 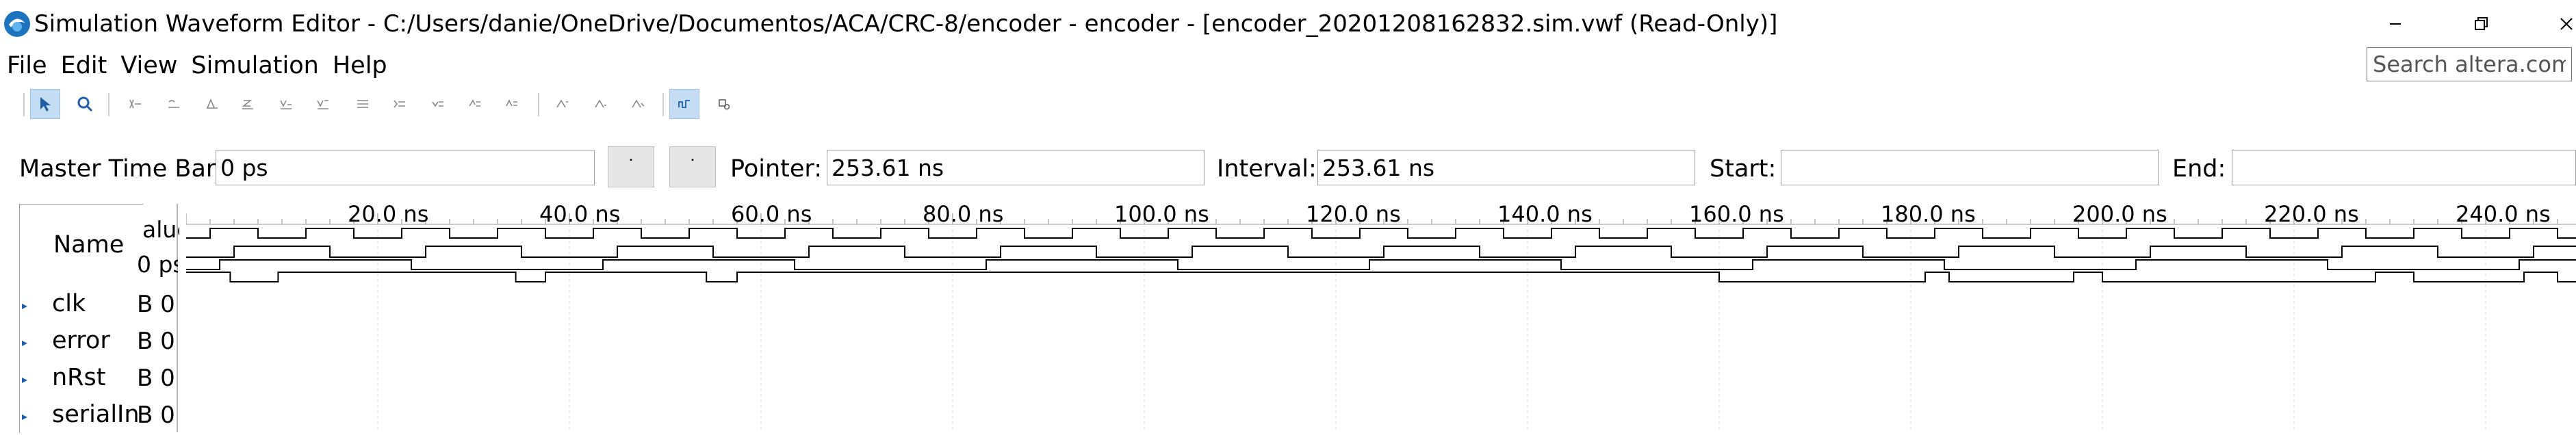 I want to click on forcing-high-icon, so click(x=212, y=104).